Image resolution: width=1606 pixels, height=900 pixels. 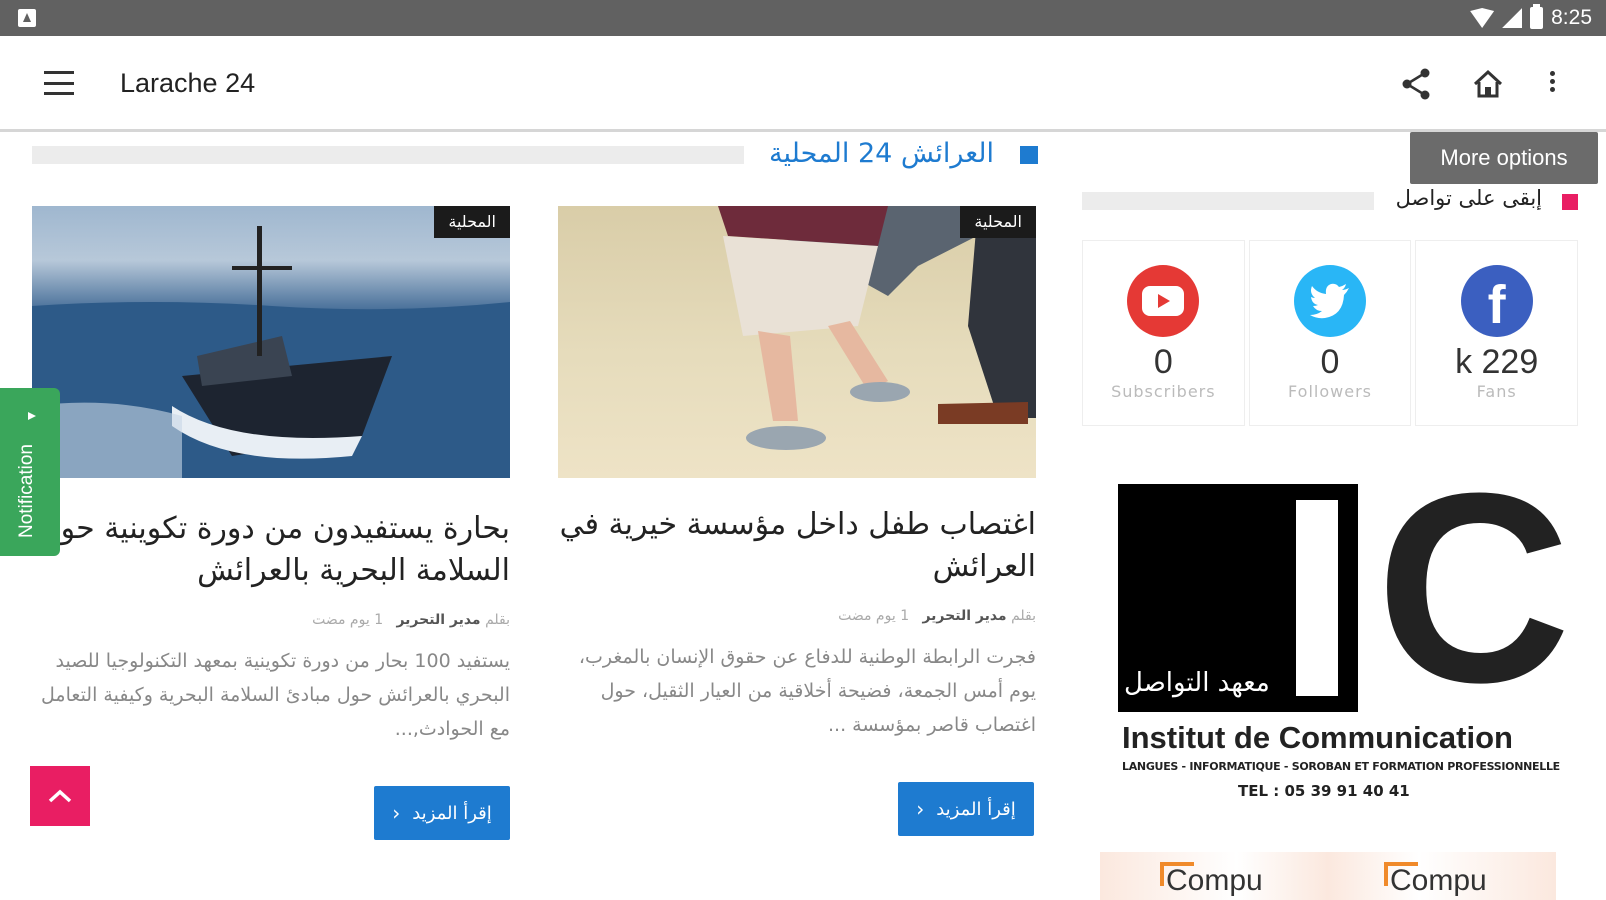 What do you see at coordinates (1468, 198) in the screenshot?
I see `sidebar-title: إبقى على تواصل` at bounding box center [1468, 198].